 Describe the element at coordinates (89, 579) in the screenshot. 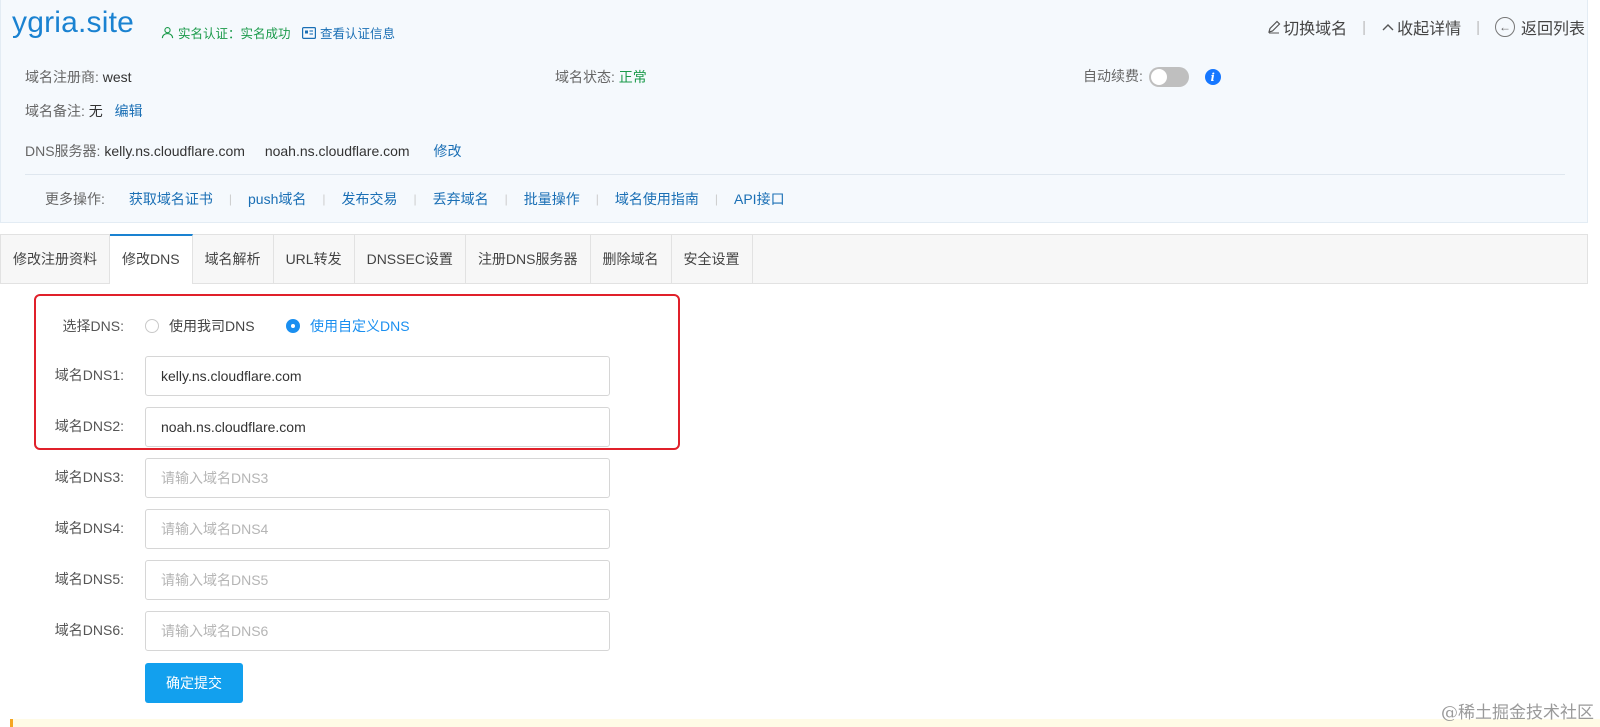

I see `dns5-label: 域名DNS5:` at that location.